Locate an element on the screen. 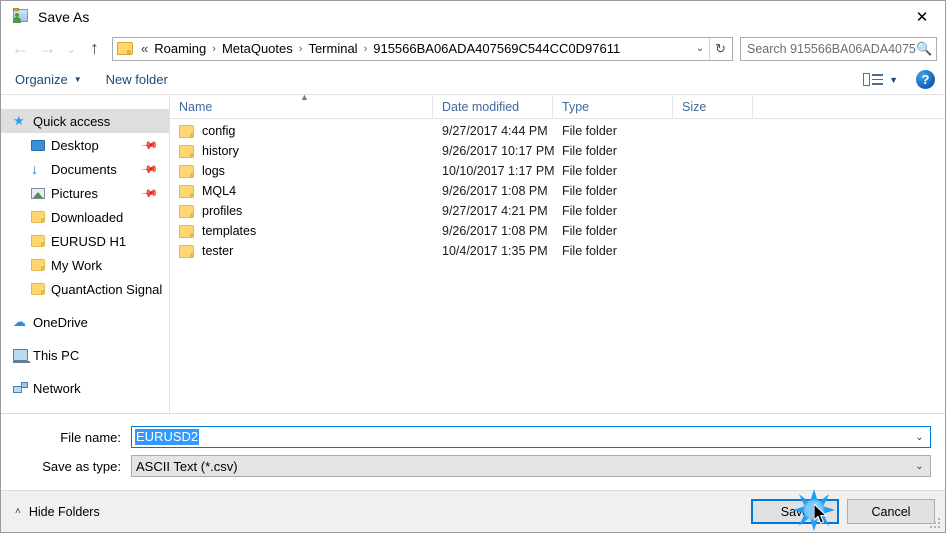  window-title: Save As is located at coordinates (64, 16).